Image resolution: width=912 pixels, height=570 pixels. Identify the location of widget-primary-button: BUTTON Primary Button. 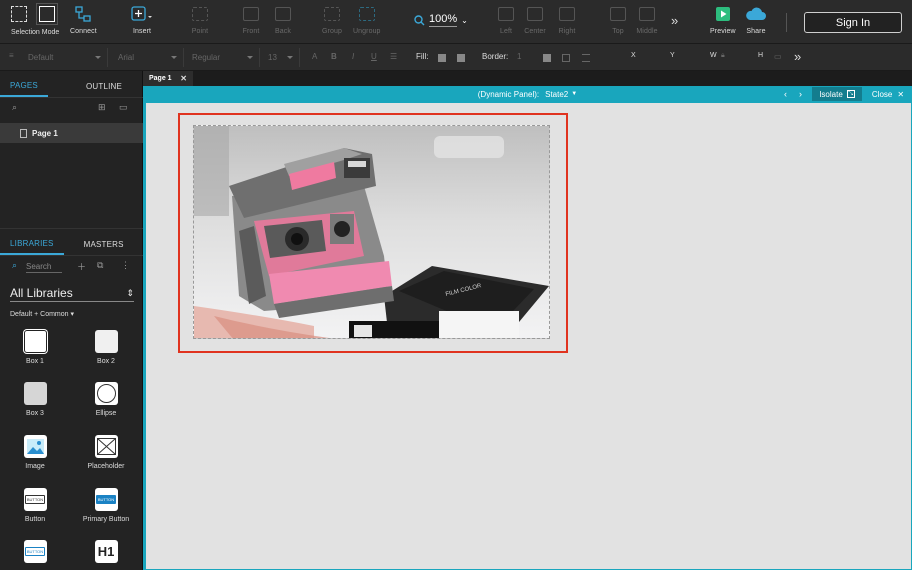
(106, 505).